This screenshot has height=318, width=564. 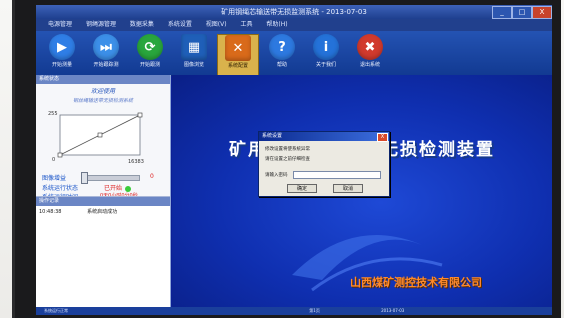 What do you see at coordinates (246, 25) in the screenshot?
I see `menu-tools: 工具` at bounding box center [246, 25].